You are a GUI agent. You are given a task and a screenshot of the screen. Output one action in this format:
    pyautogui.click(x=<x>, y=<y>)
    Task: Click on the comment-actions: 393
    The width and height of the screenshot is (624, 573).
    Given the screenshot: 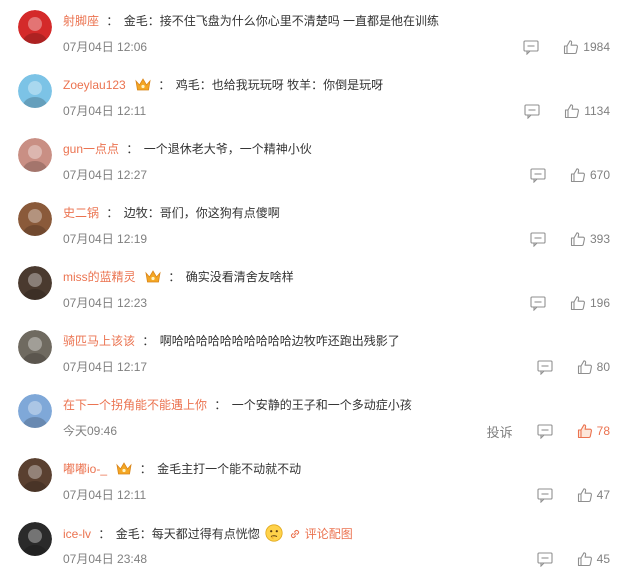 What is the action you would take?
    pyautogui.click(x=570, y=239)
    